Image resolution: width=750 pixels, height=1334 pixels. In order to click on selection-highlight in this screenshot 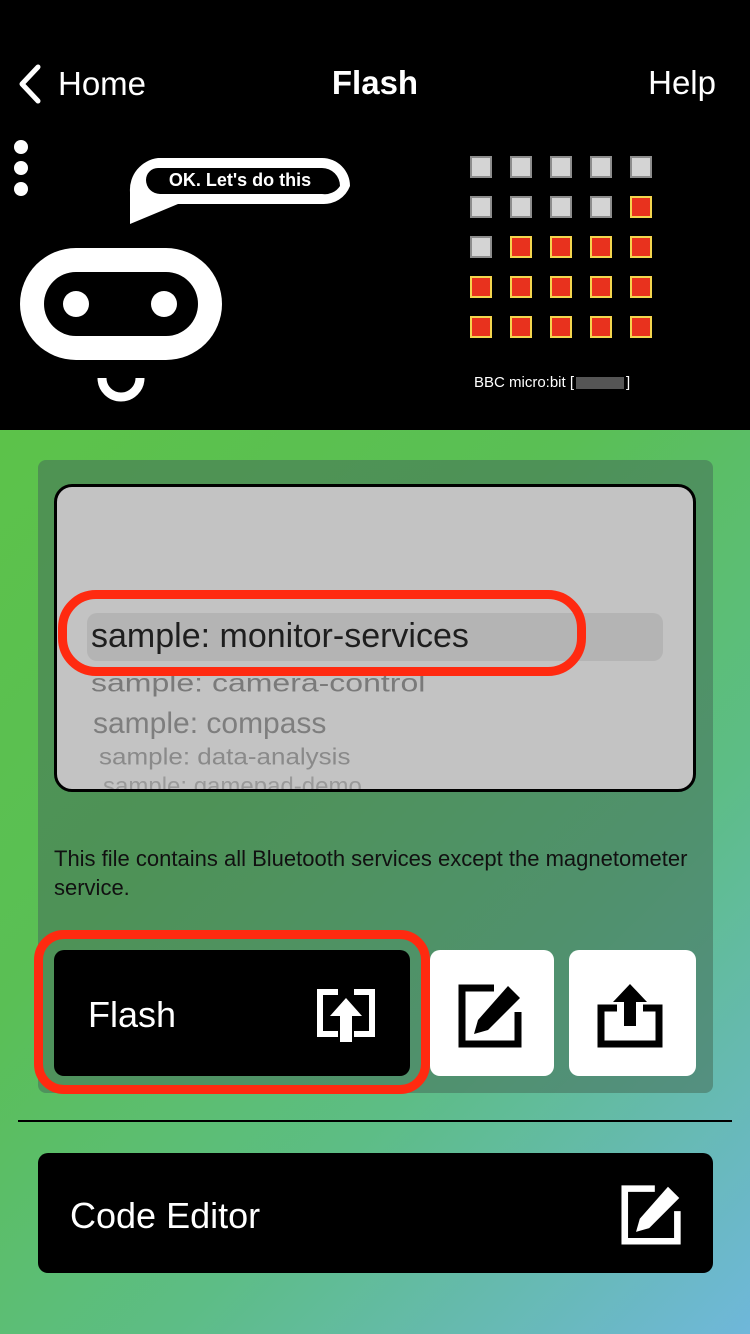, I will do `click(322, 633)`.